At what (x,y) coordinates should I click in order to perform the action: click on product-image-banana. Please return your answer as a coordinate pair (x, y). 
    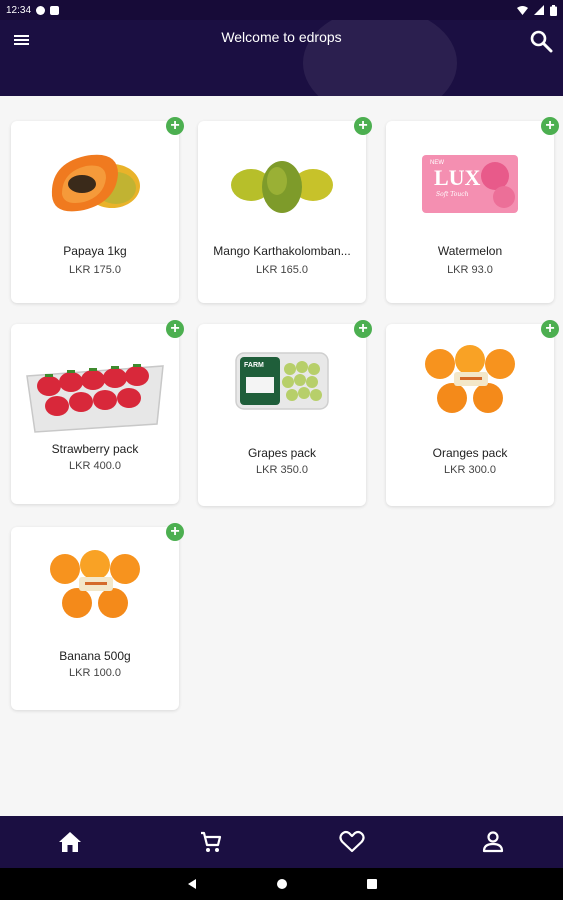
    Looking at the image, I should click on (95, 587).